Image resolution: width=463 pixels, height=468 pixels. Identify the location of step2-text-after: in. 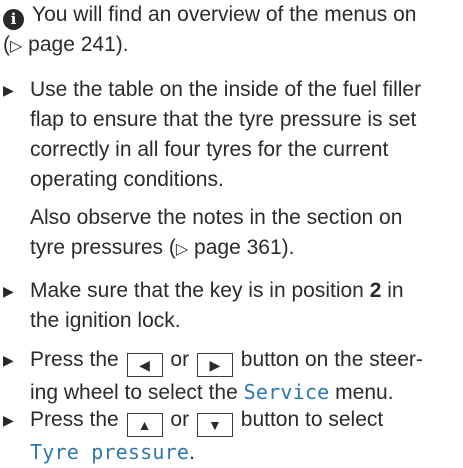
(395, 290).